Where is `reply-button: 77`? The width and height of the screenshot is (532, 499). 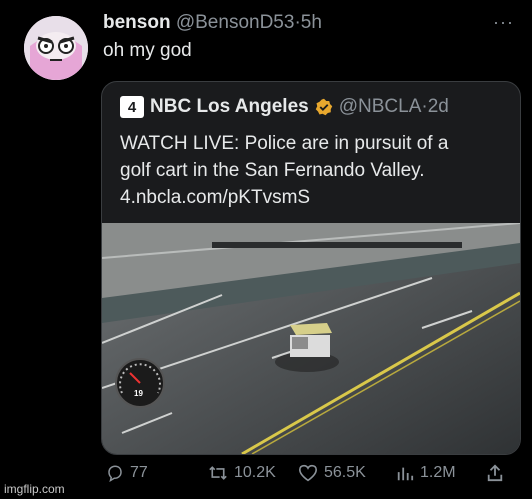 reply-button: 77 is located at coordinates (127, 473).